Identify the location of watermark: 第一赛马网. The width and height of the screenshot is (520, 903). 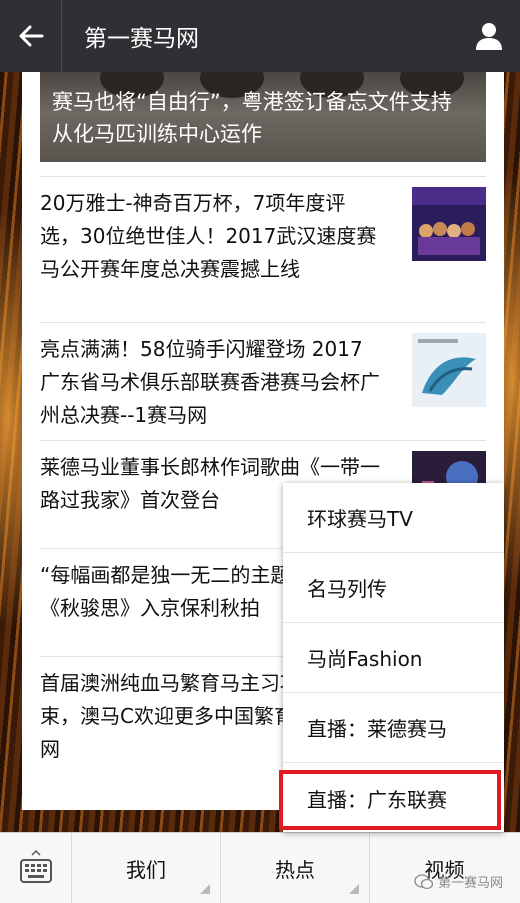
(458, 881).